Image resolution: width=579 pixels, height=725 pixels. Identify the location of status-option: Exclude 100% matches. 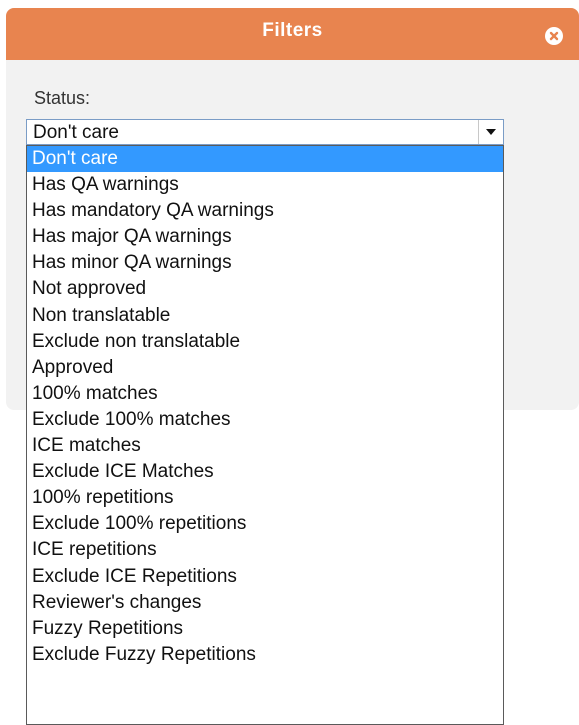
(265, 420).